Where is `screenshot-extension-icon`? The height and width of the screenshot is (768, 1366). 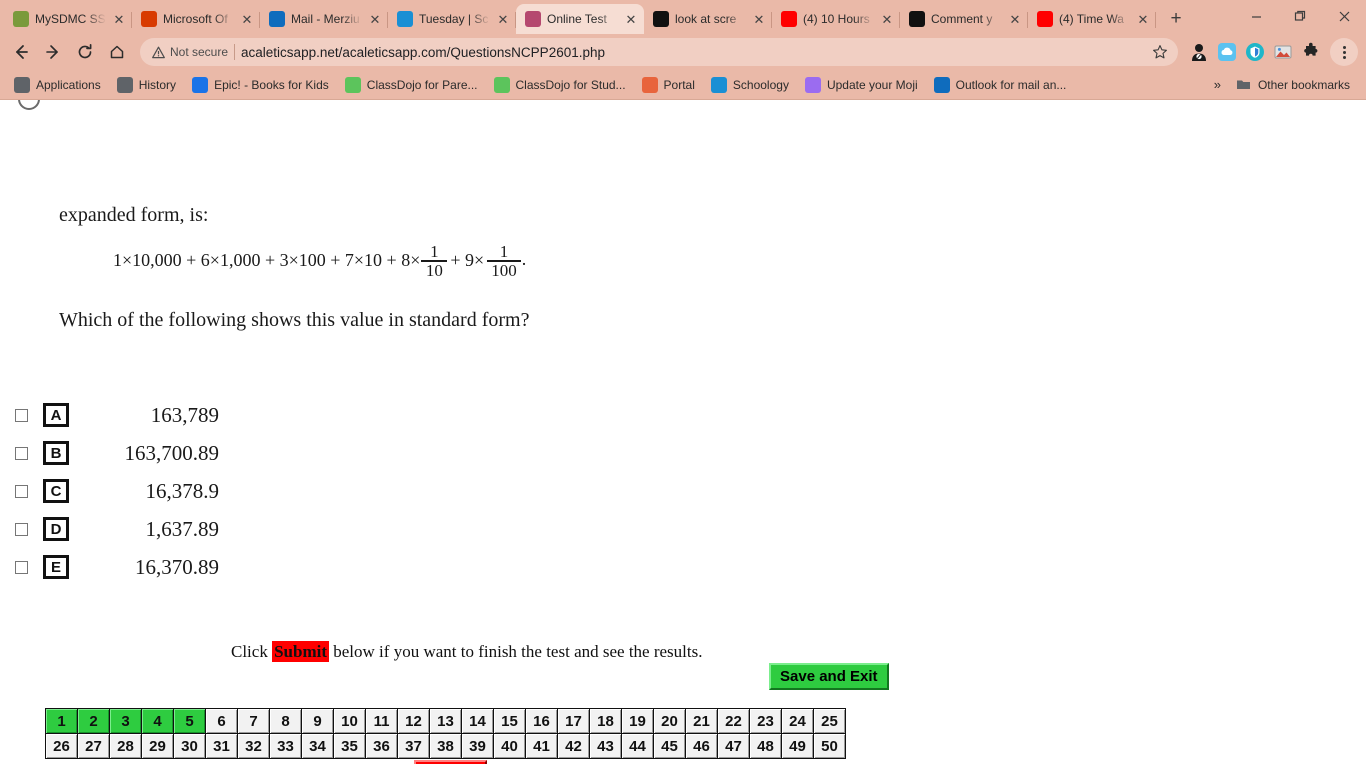 screenshot-extension-icon is located at coordinates (1283, 52).